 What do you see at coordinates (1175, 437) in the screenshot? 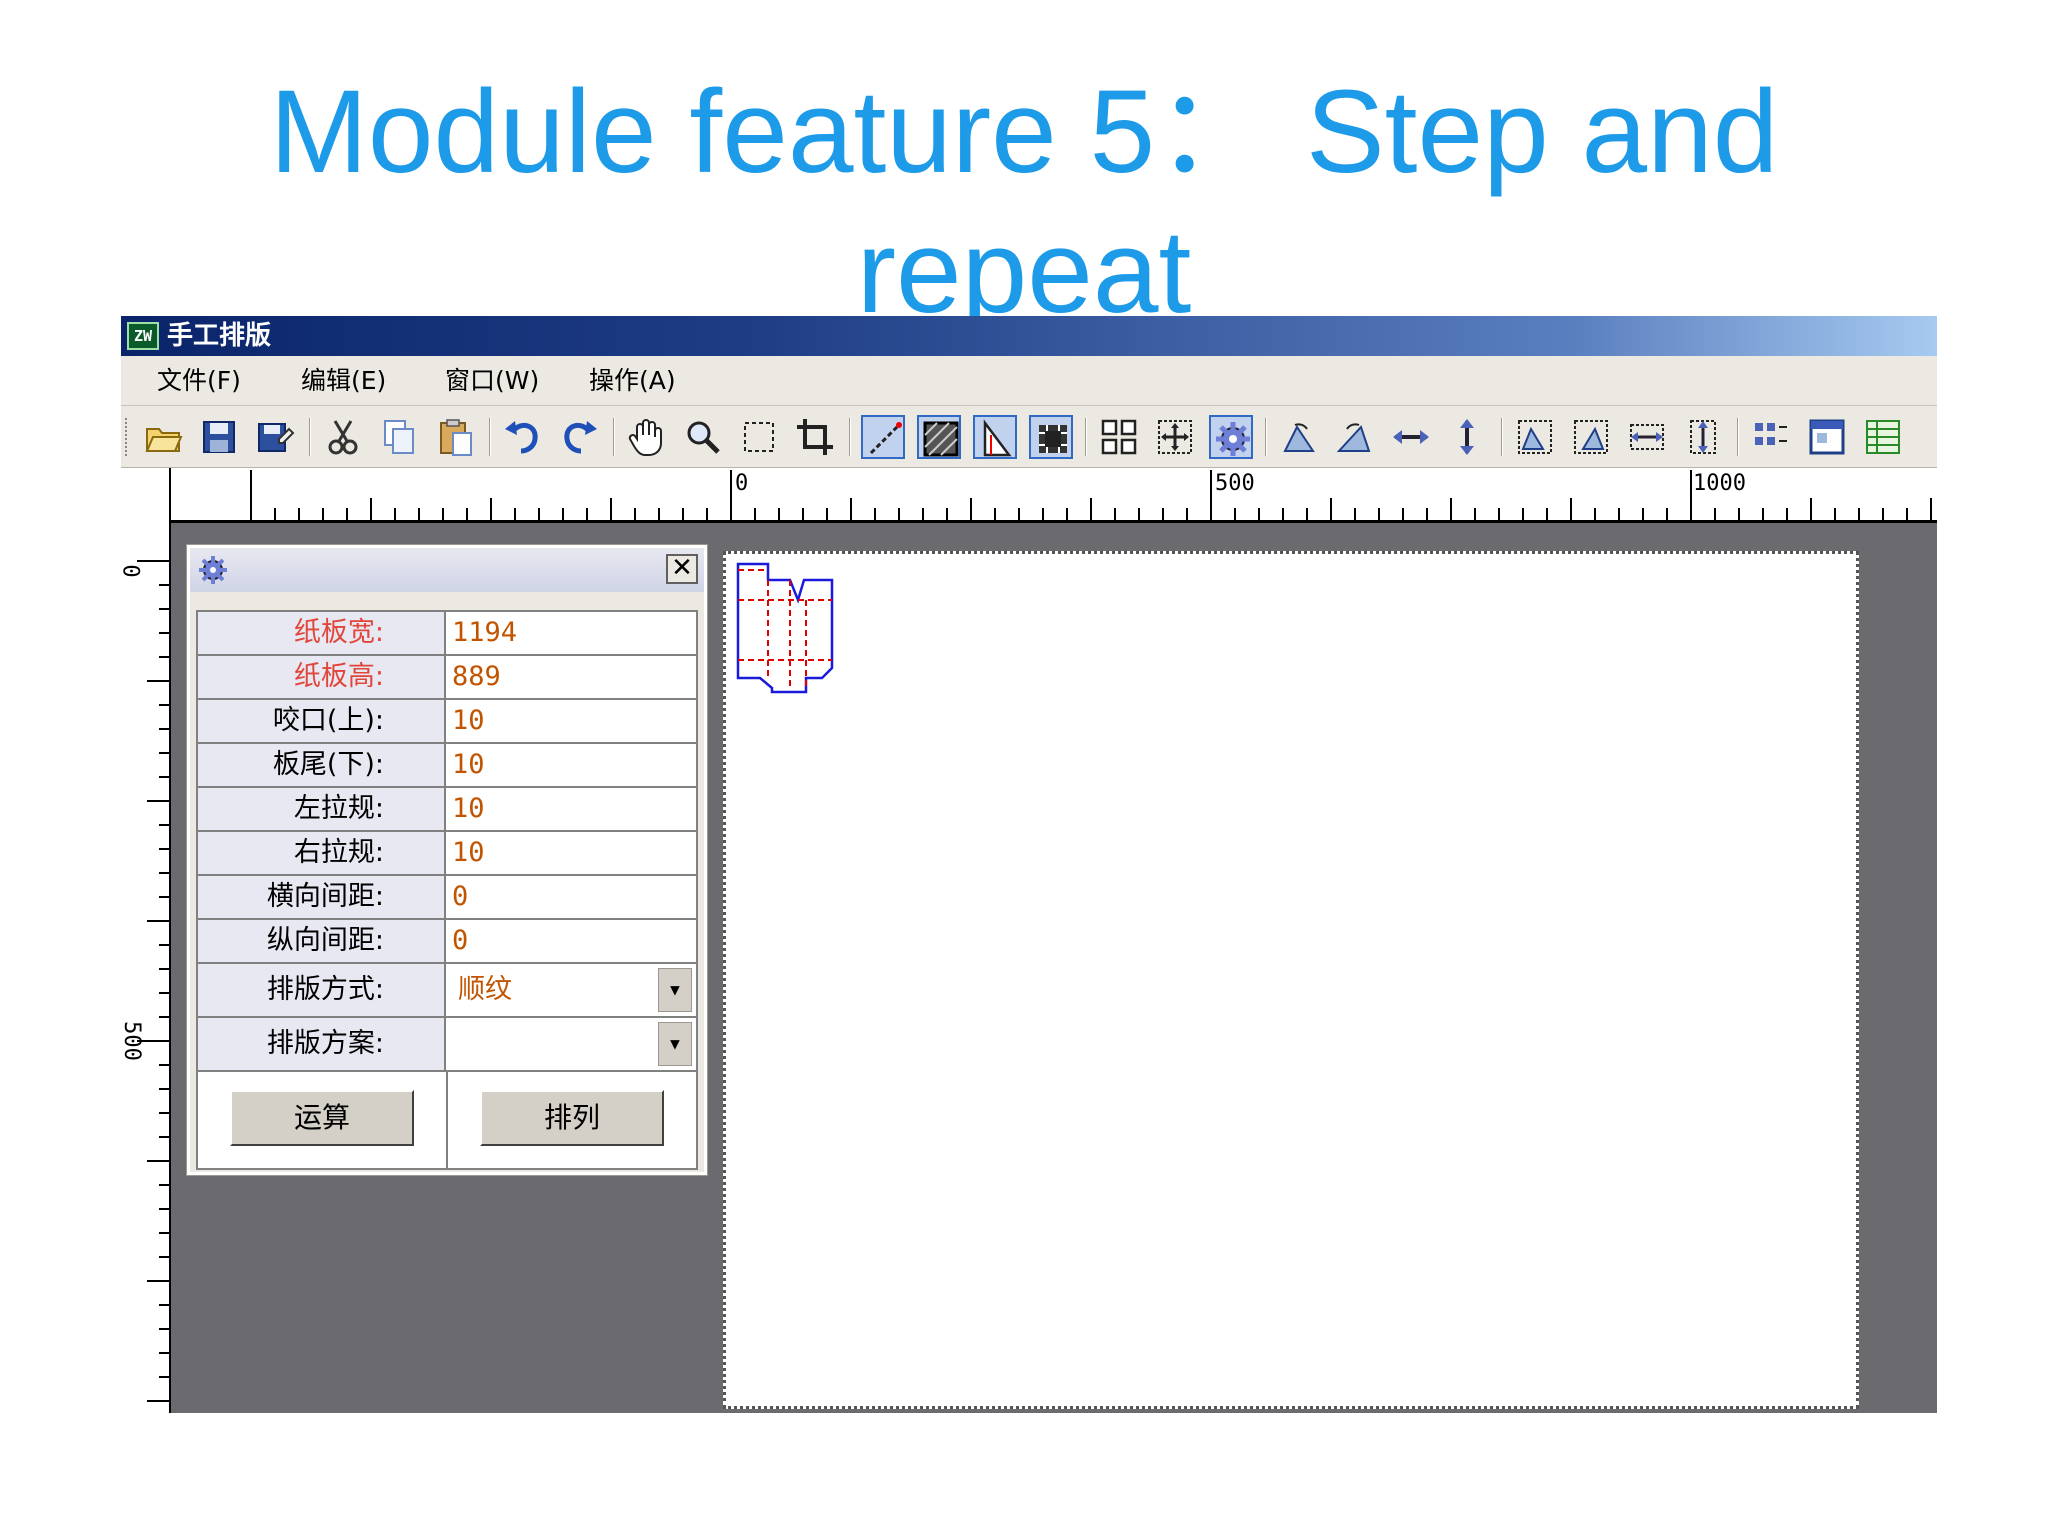
I see `fit-view-icon` at bounding box center [1175, 437].